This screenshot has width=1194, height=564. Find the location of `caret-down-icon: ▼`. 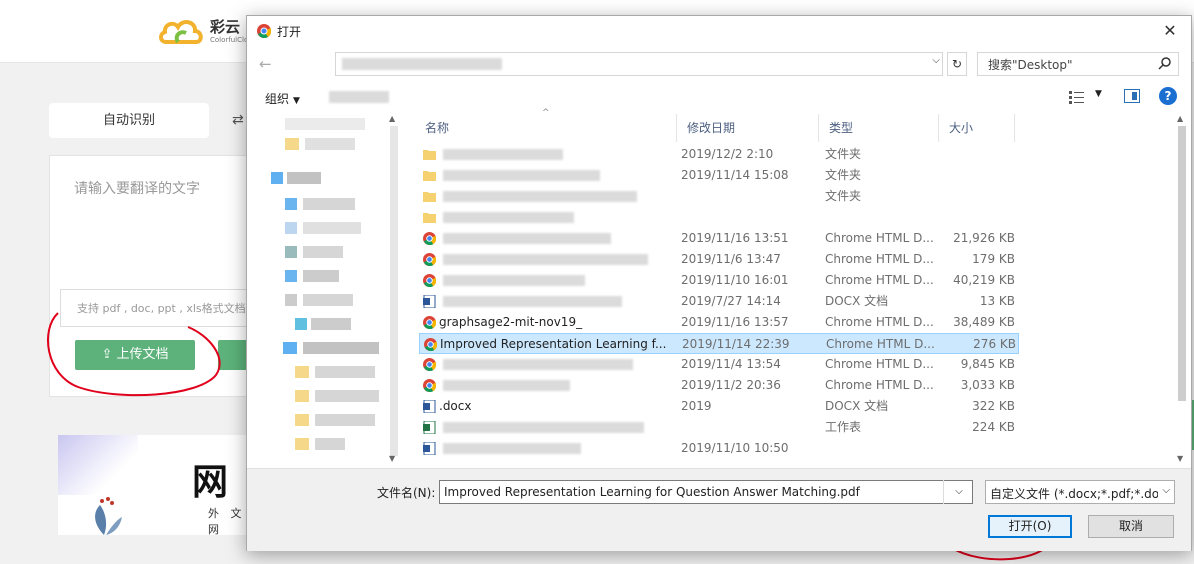

caret-down-icon: ▼ is located at coordinates (296, 101).